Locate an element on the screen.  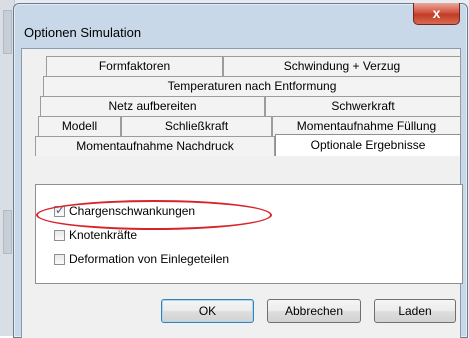
checkbox-deformation-einlegeteile: Deformation von Einlegeteilen is located at coordinates (141, 259).